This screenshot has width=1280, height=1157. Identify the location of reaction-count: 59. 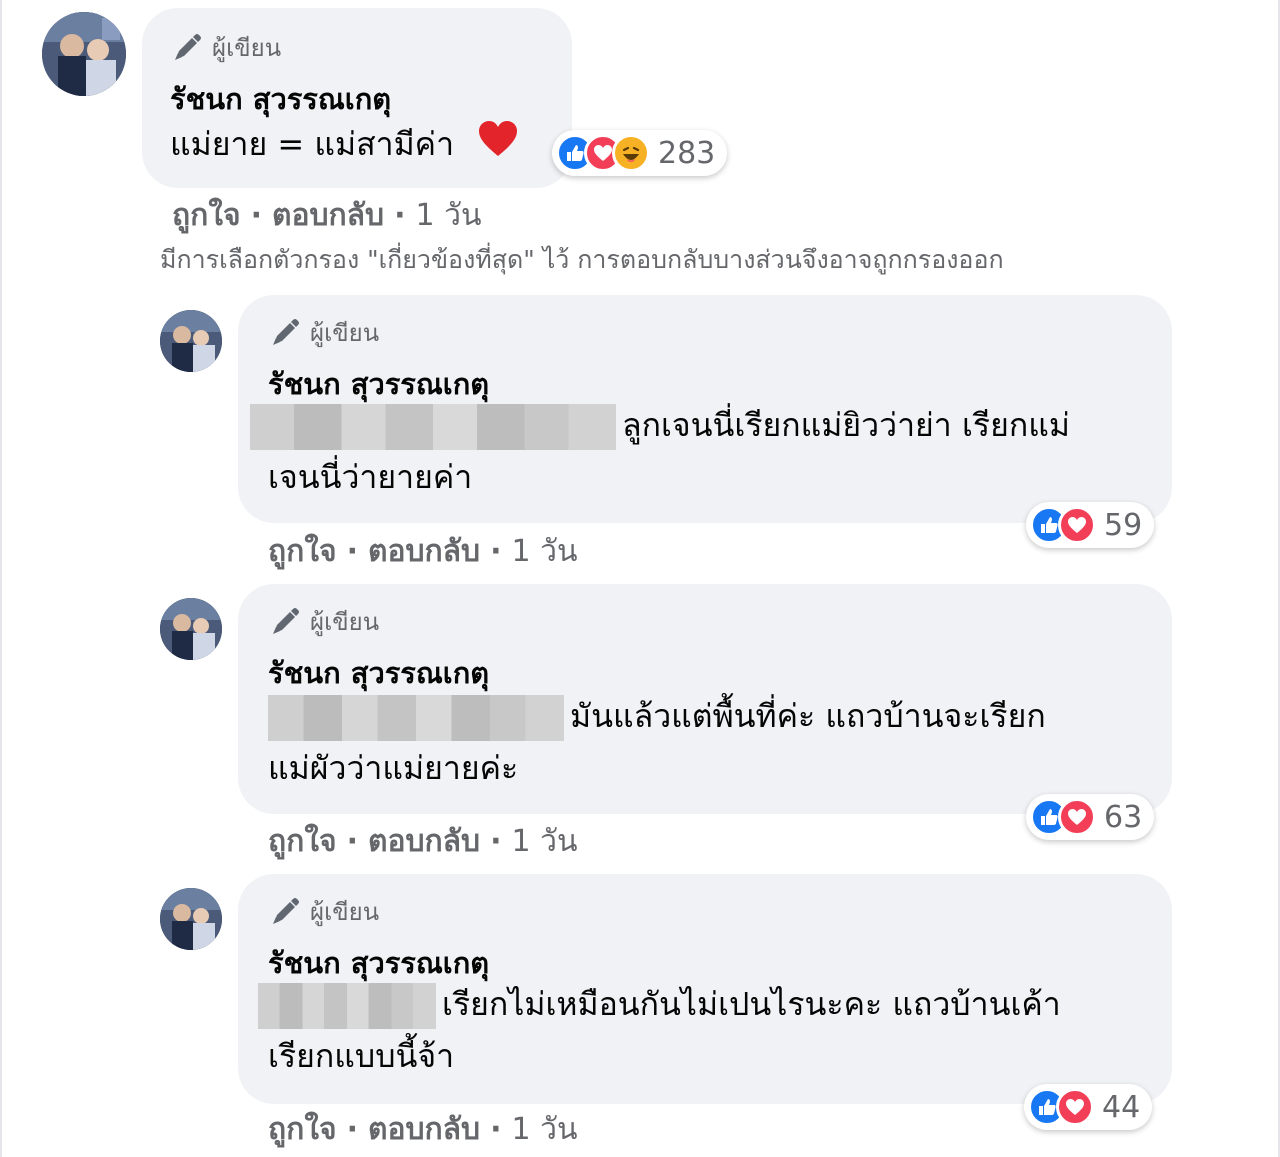
(1123, 525).